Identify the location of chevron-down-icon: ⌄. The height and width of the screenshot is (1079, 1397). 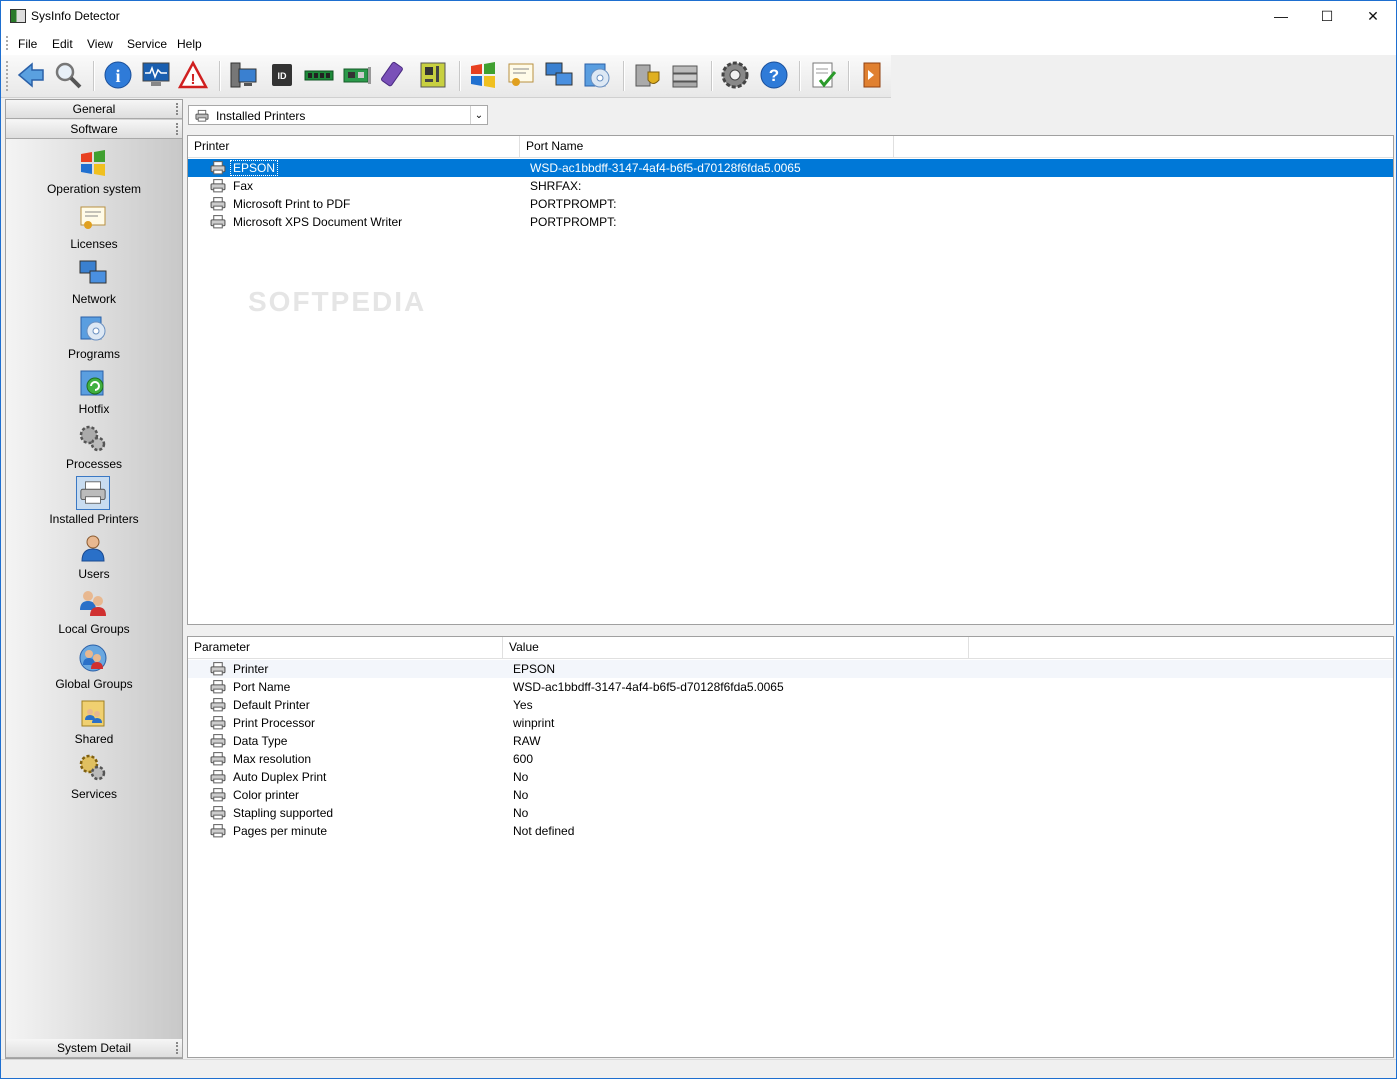
(478, 115).